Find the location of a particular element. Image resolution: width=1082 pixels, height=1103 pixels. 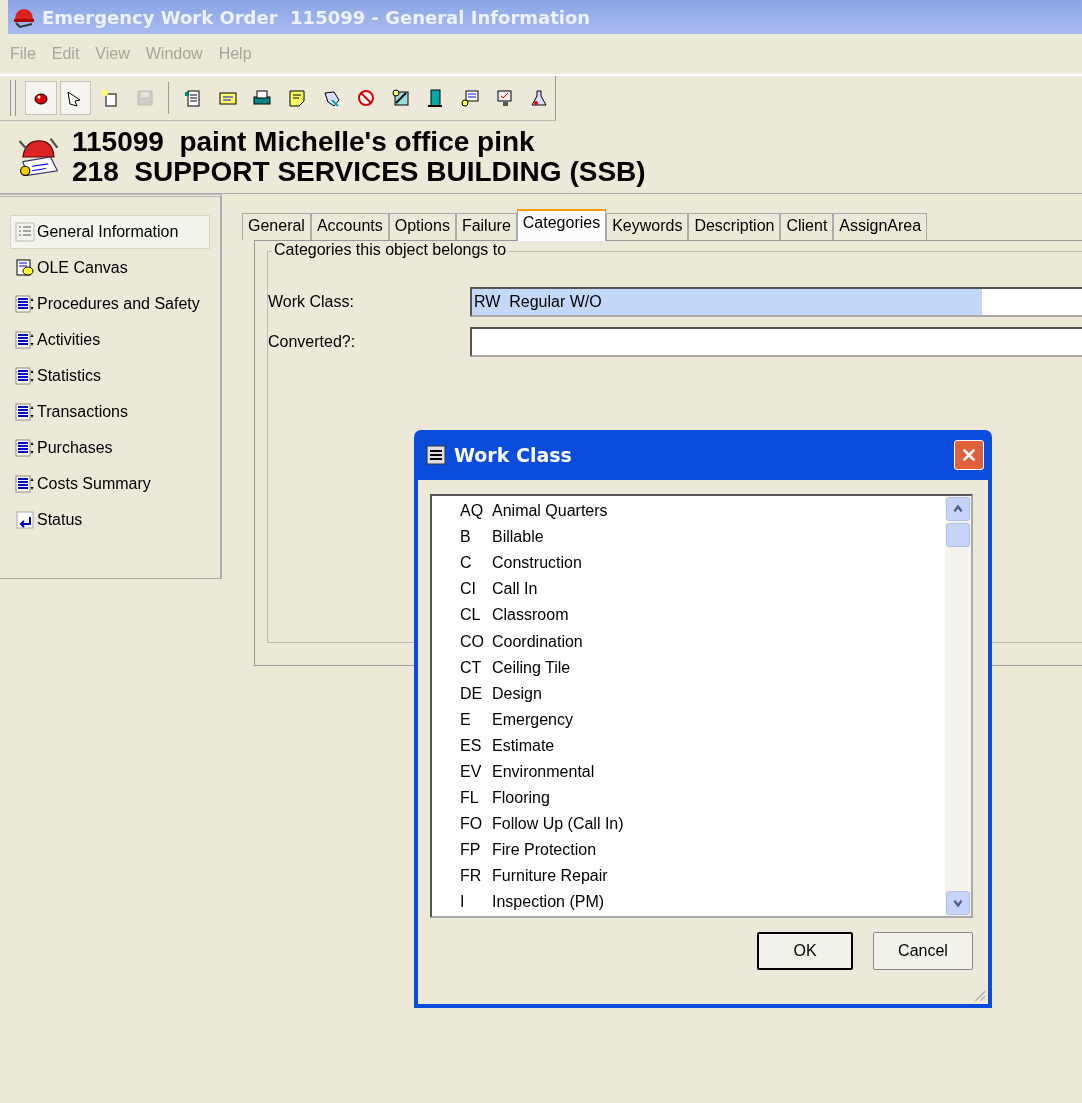

class-name: Call In is located at coordinates (515, 589).